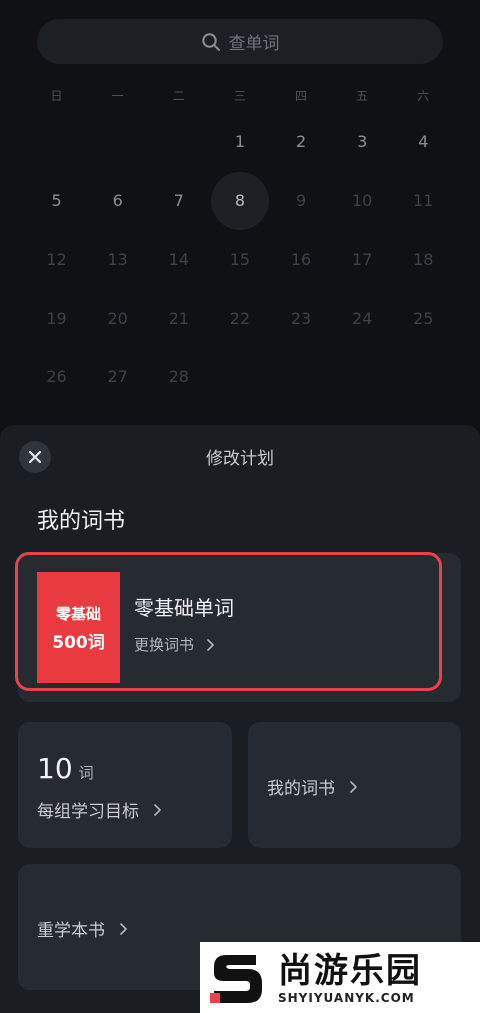  I want to click on calendar-day: 20, so click(117, 318).